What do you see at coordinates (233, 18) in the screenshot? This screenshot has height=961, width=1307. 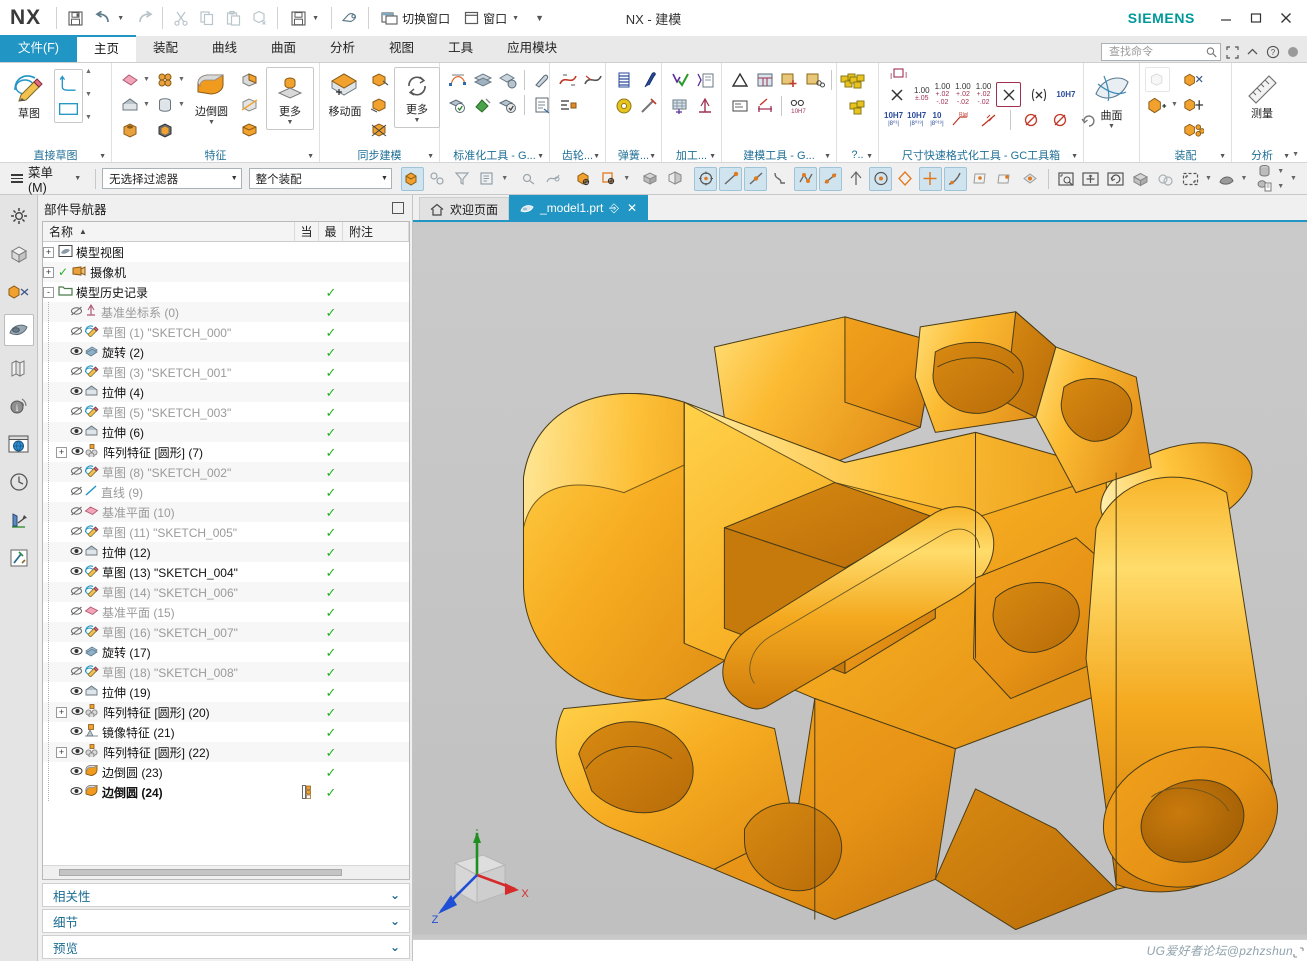 I see `paste-icon` at bounding box center [233, 18].